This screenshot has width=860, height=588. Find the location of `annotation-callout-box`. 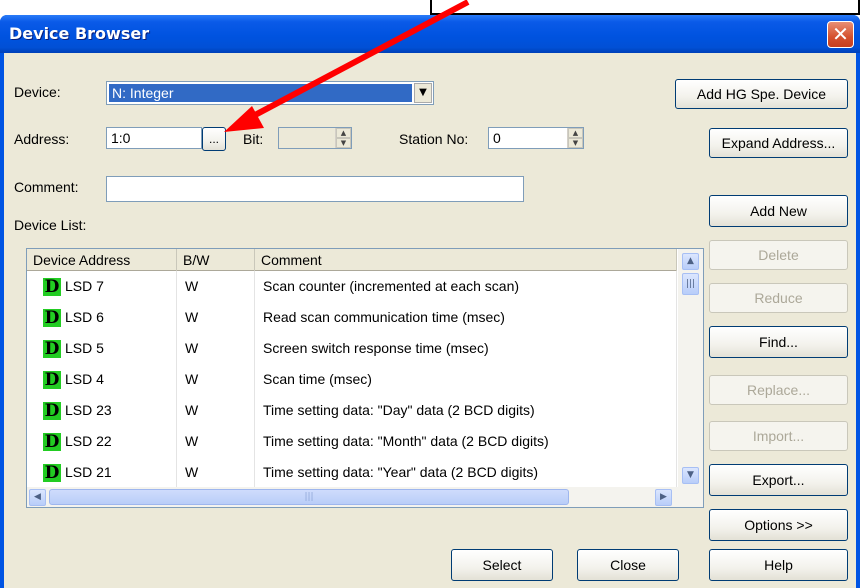

annotation-callout-box is located at coordinates (645, 7).